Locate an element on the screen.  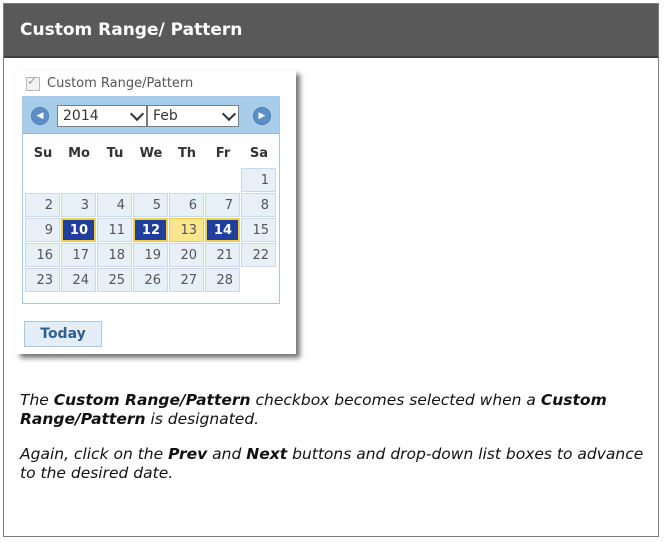
day-cell: 22 is located at coordinates (258, 255).